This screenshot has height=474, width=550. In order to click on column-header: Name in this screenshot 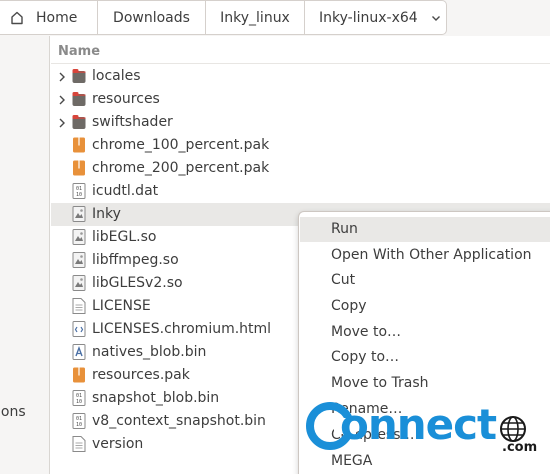, I will do `click(300, 52)`.